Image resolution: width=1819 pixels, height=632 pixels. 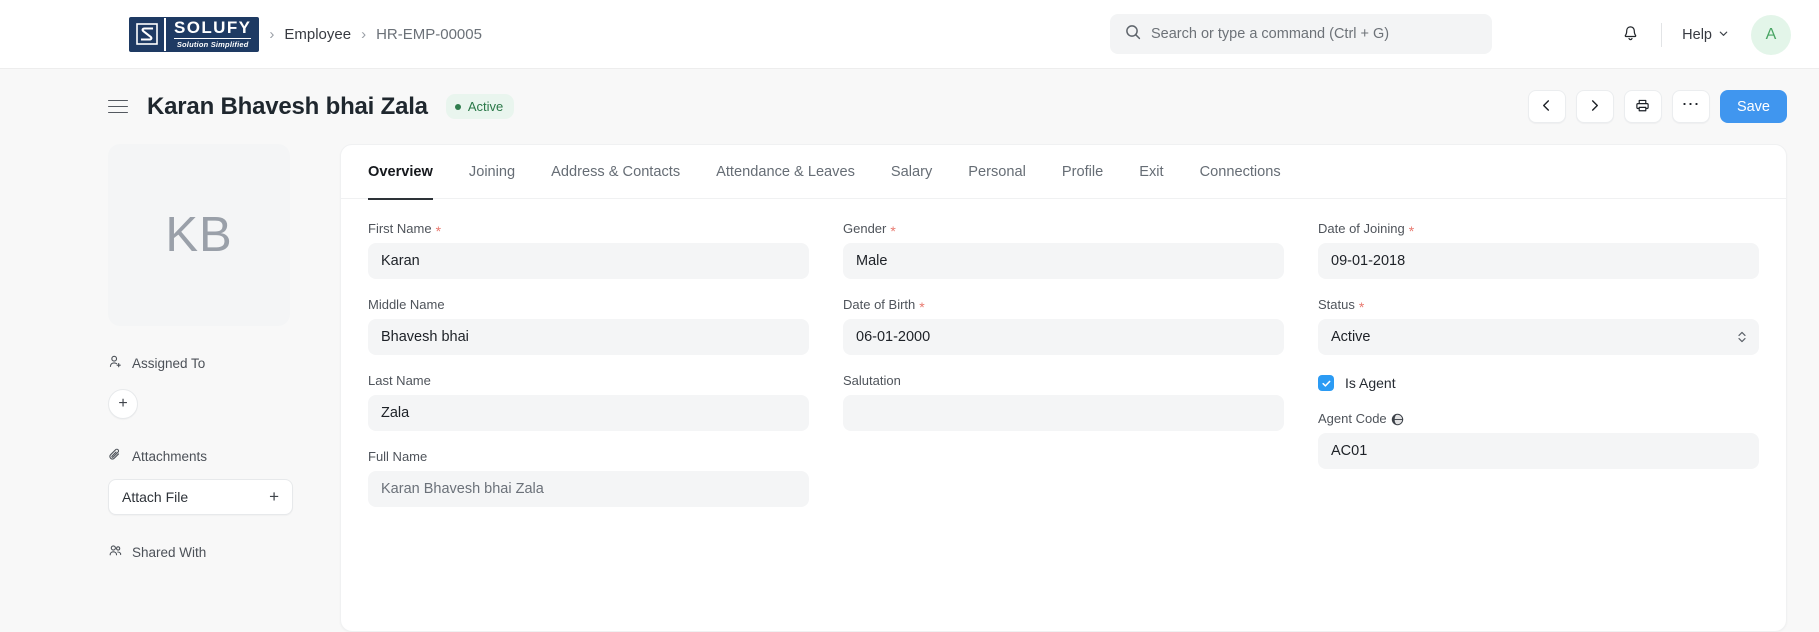 What do you see at coordinates (169, 552) in the screenshot?
I see `shared-with-label: Shared With` at bounding box center [169, 552].